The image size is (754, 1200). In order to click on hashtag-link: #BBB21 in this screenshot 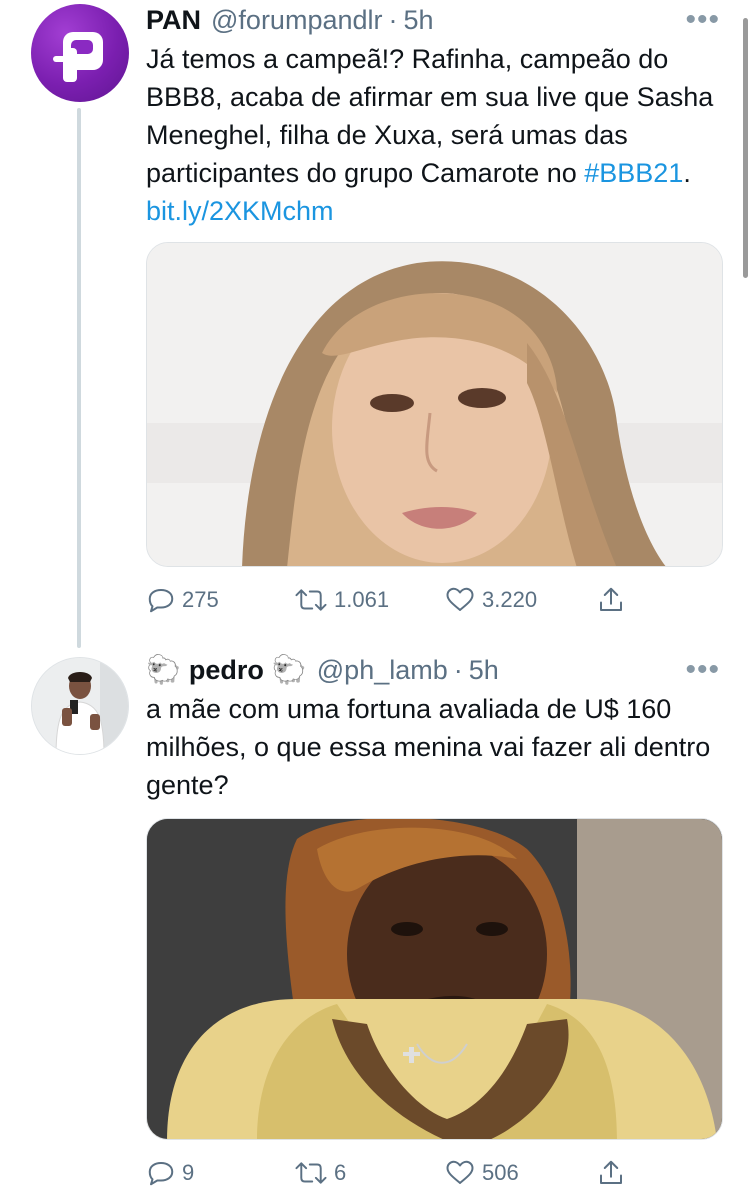, I will do `click(633, 173)`.